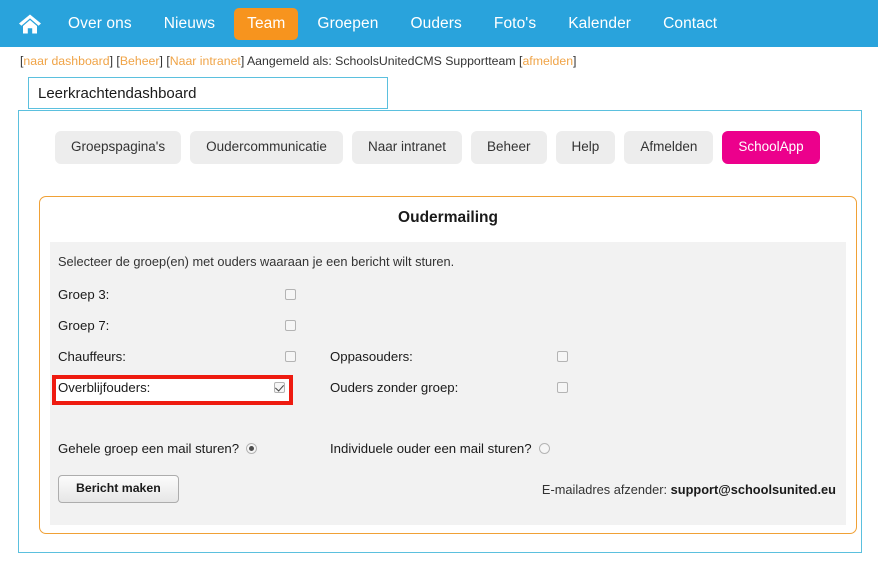 Image resolution: width=878 pixels, height=566 pixels. What do you see at coordinates (92, 356) in the screenshot?
I see `checkbox-label: Chauffeurs:` at bounding box center [92, 356].